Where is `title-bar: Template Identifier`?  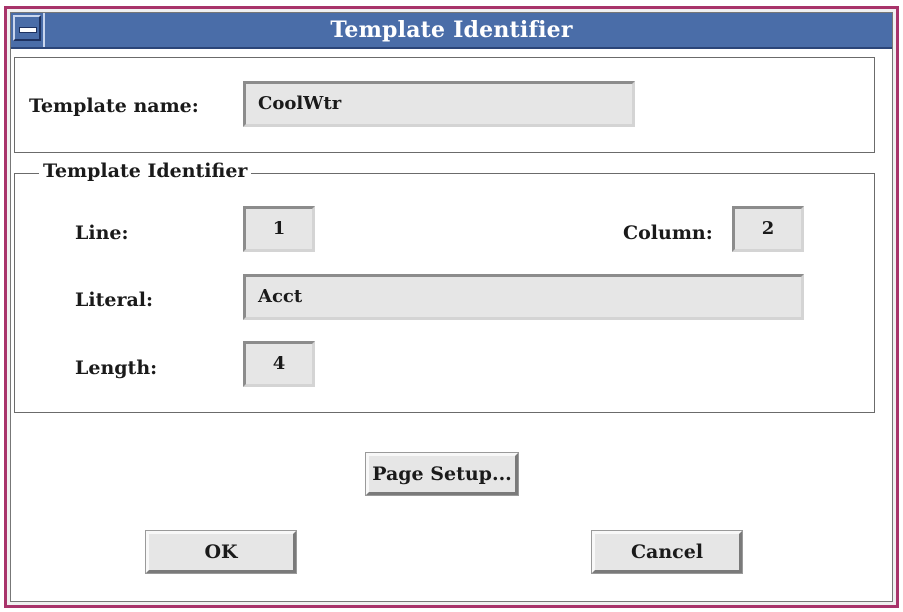 title-bar: Template Identifier is located at coordinates (451, 31).